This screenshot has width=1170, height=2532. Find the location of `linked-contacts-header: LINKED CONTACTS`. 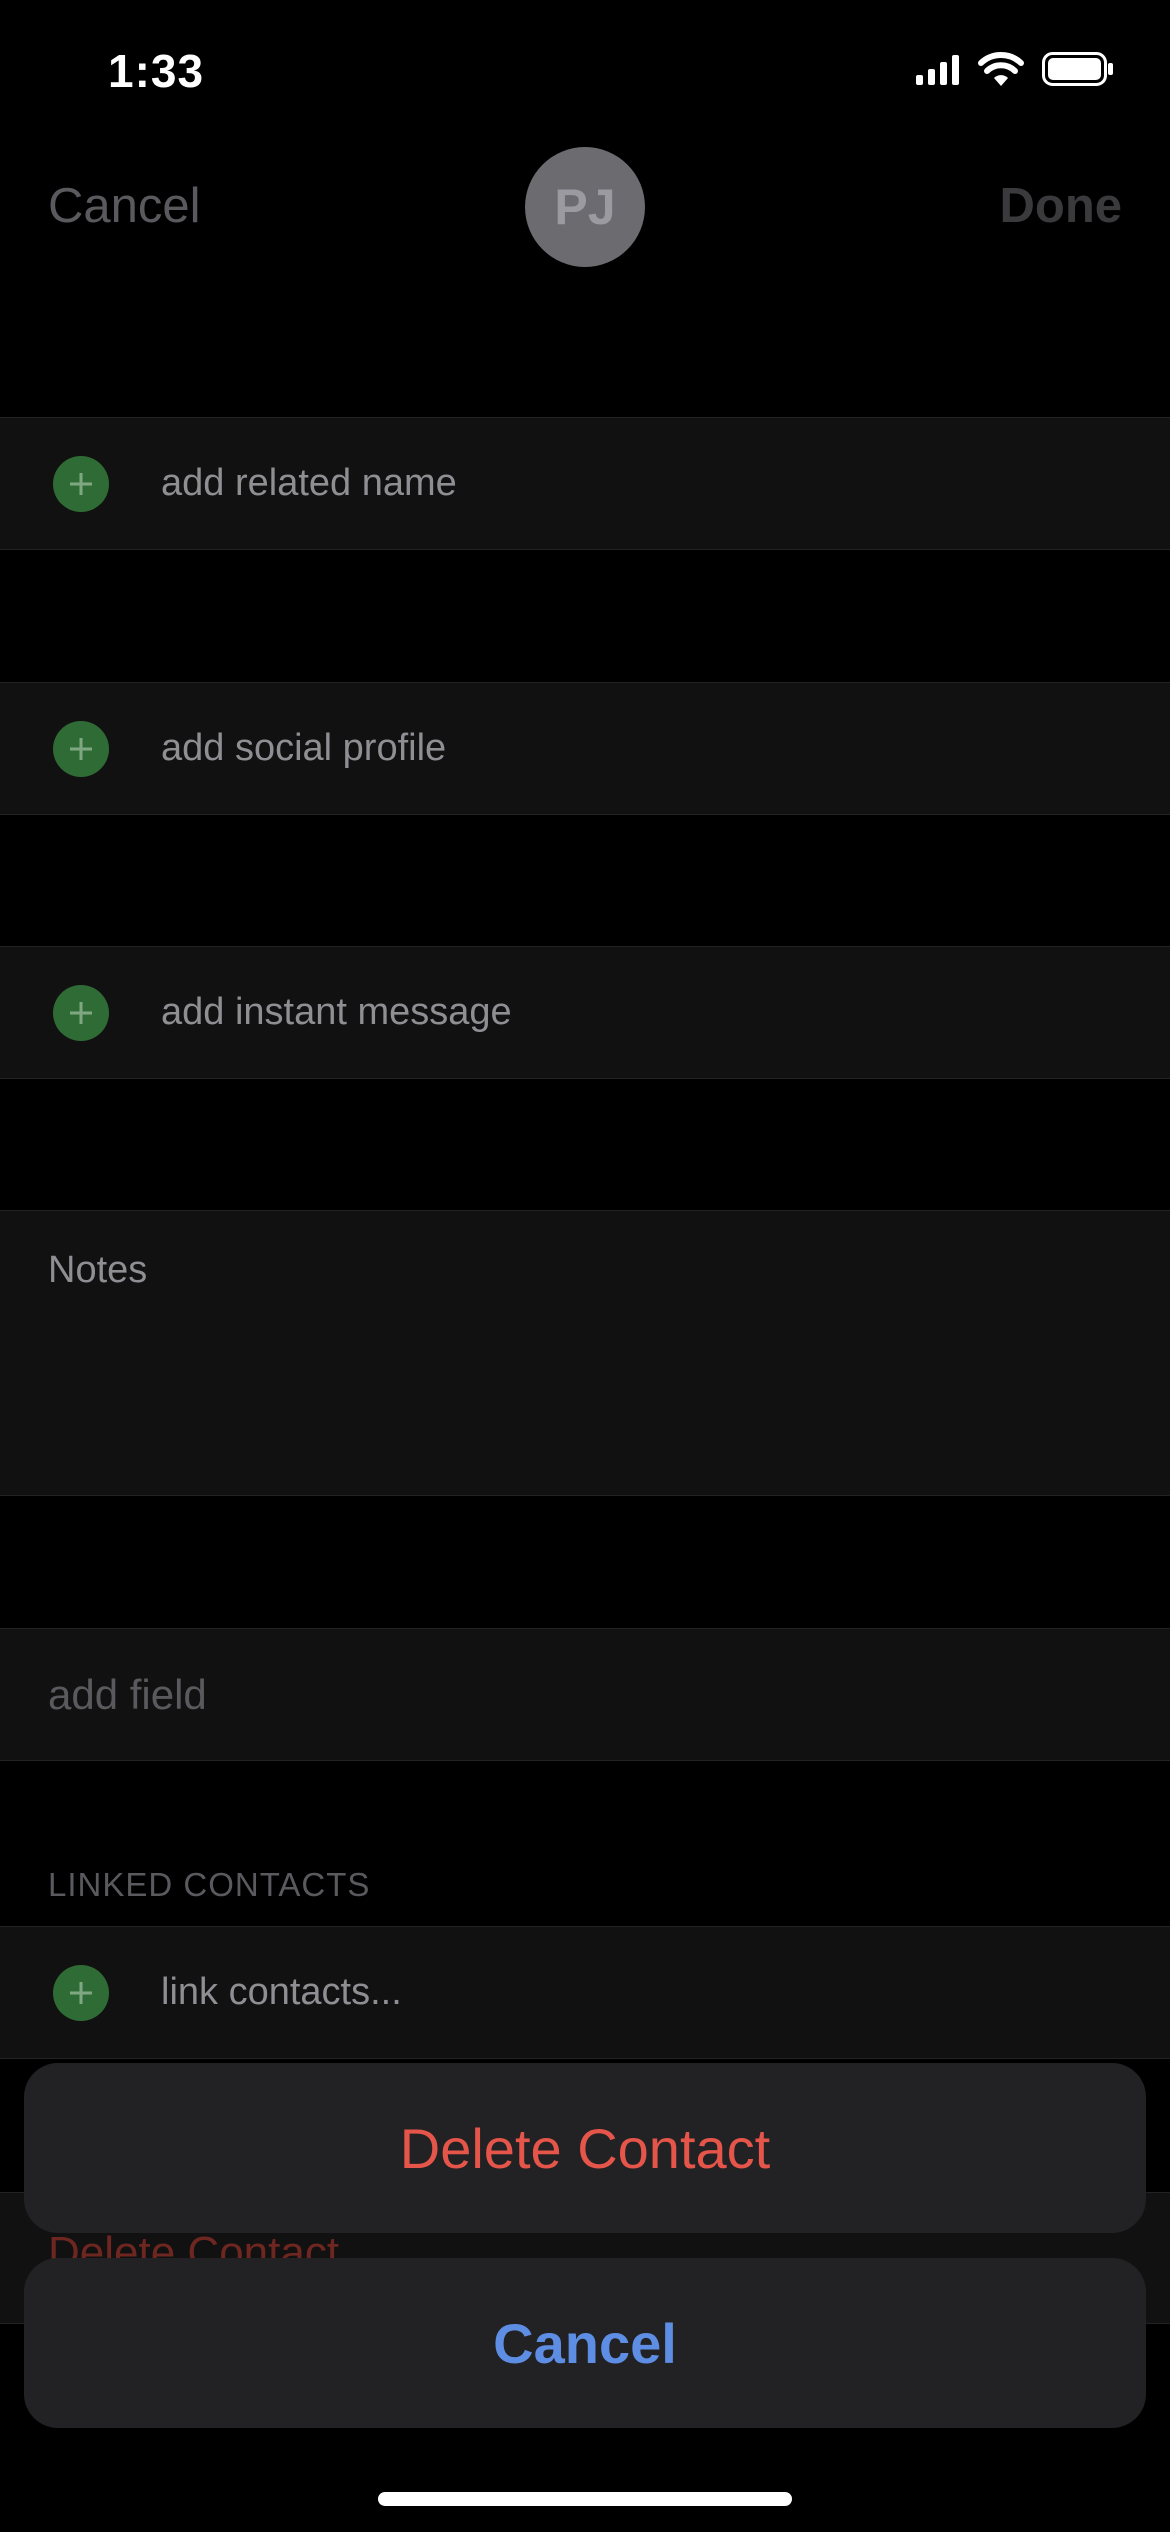

linked-contacts-header: LINKED CONTACTS is located at coordinates (209, 1884).